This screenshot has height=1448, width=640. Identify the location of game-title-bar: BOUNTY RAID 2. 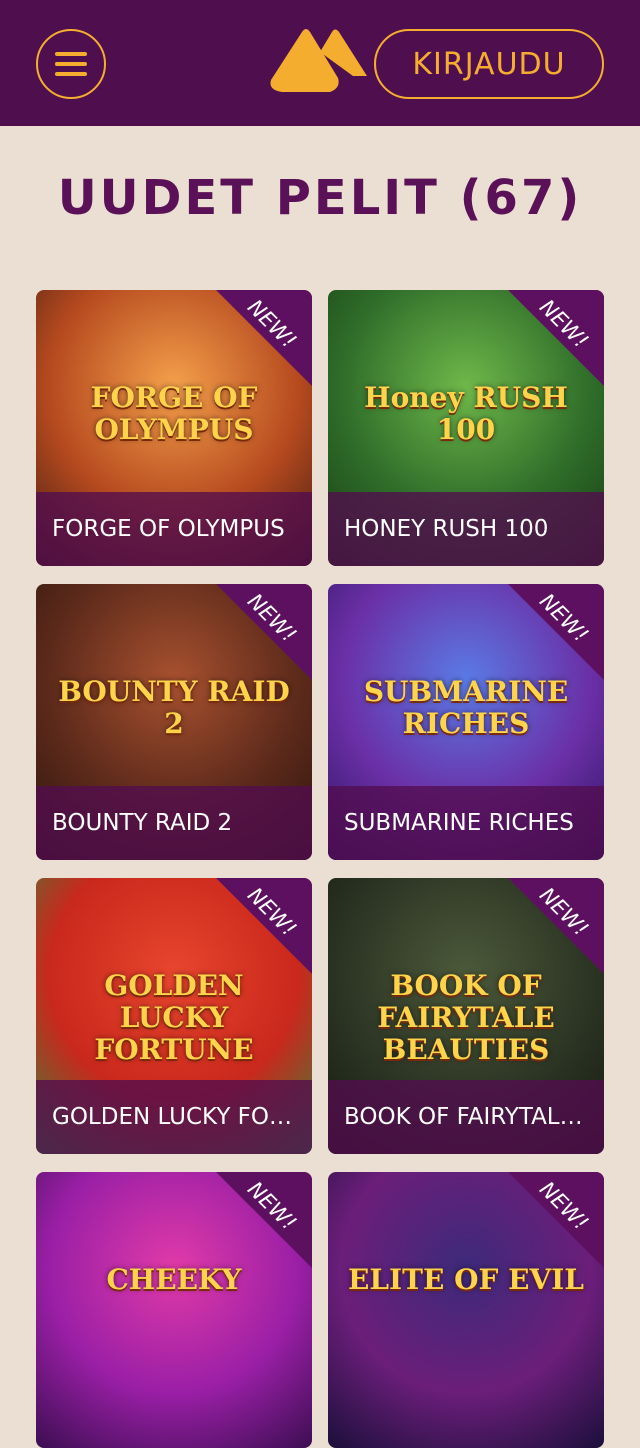
(174, 823).